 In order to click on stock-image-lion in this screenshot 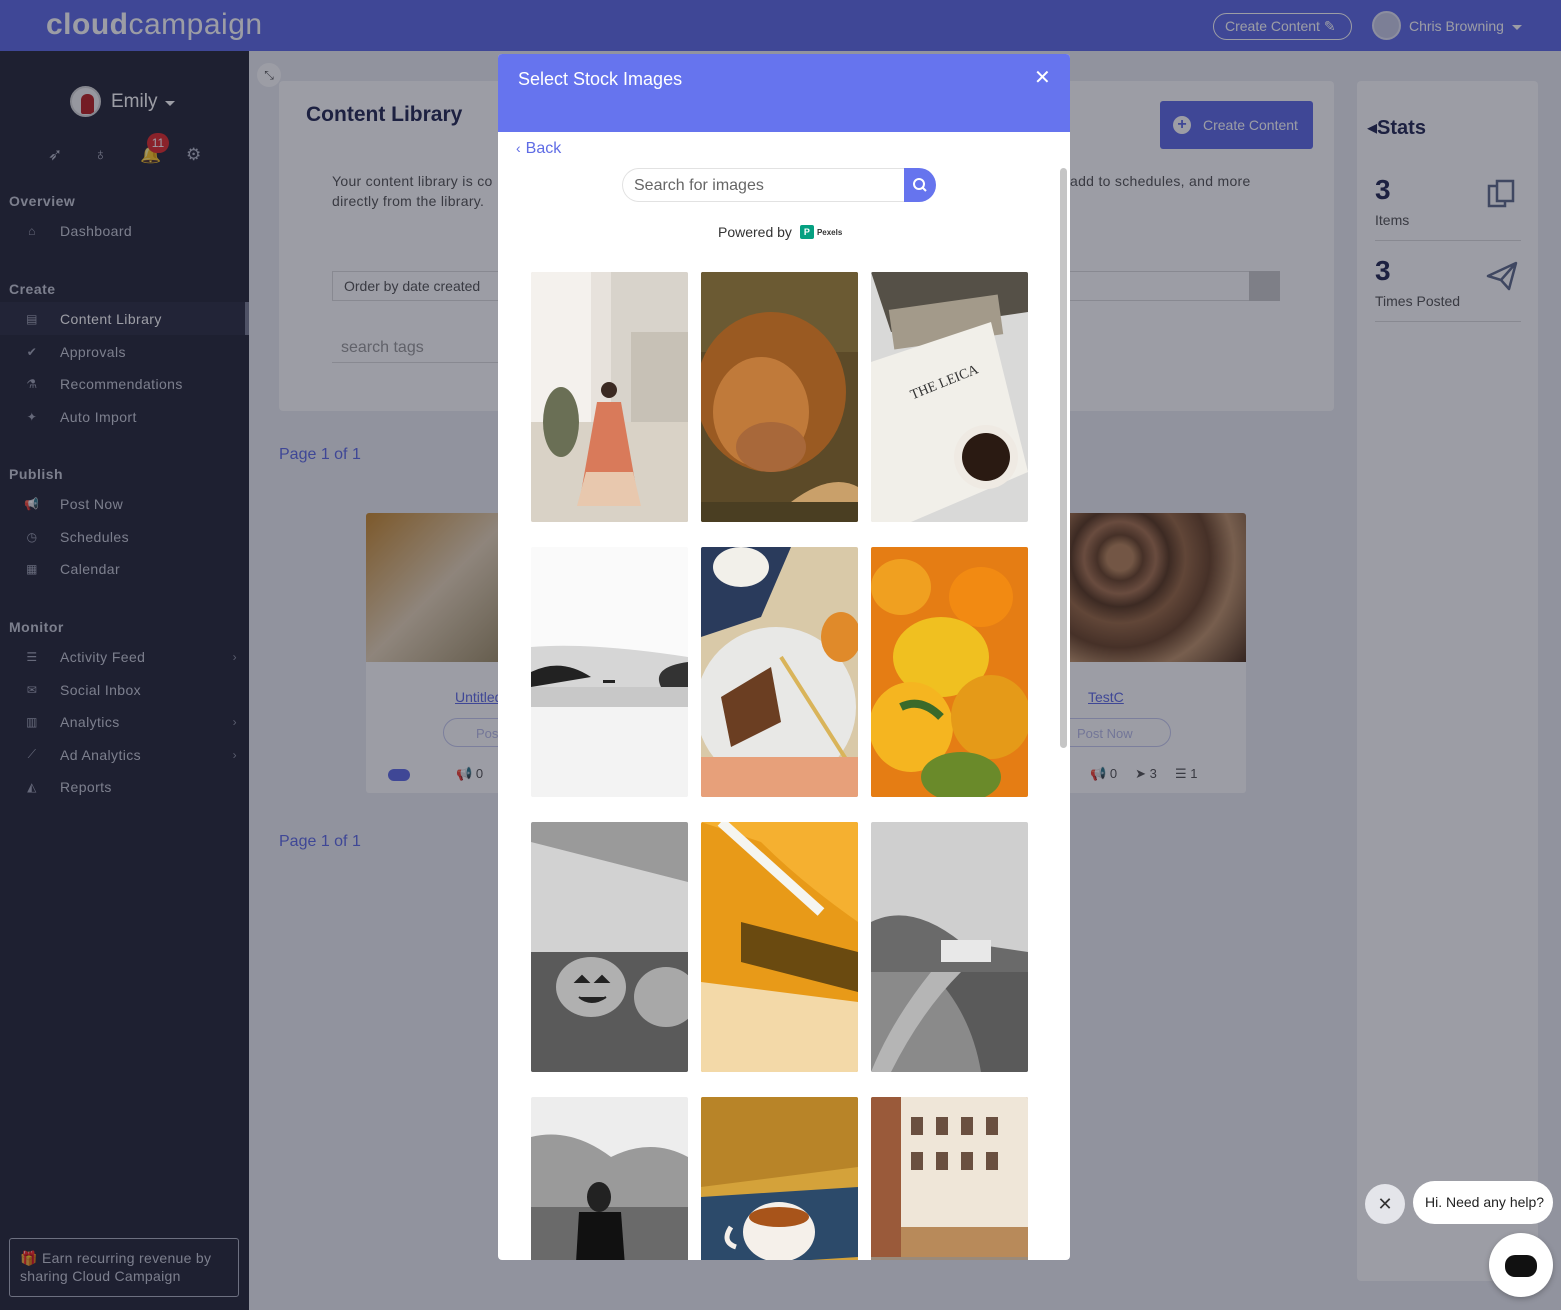, I will do `click(779, 397)`.